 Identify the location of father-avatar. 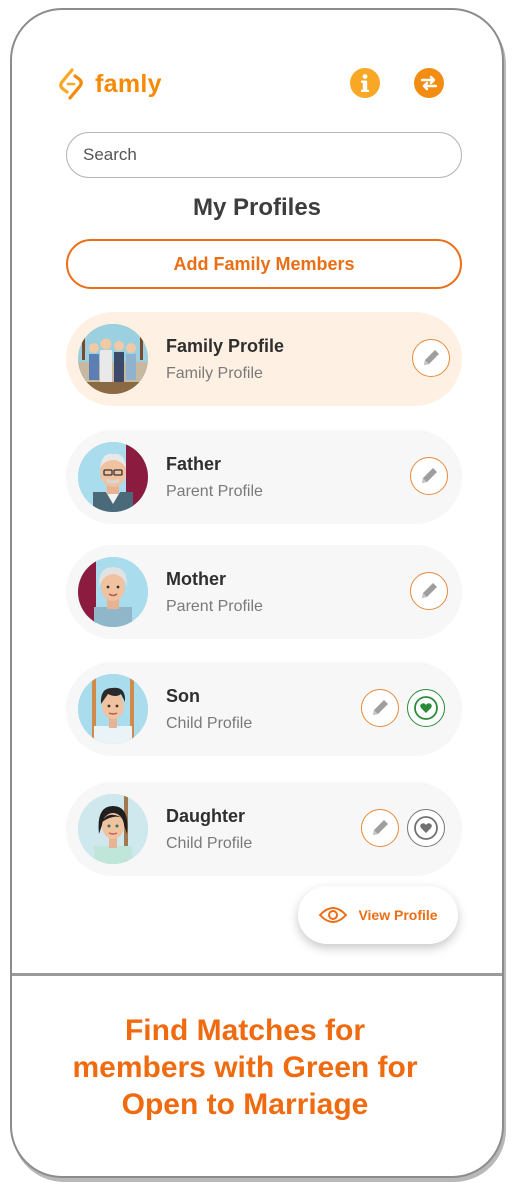
(113, 477).